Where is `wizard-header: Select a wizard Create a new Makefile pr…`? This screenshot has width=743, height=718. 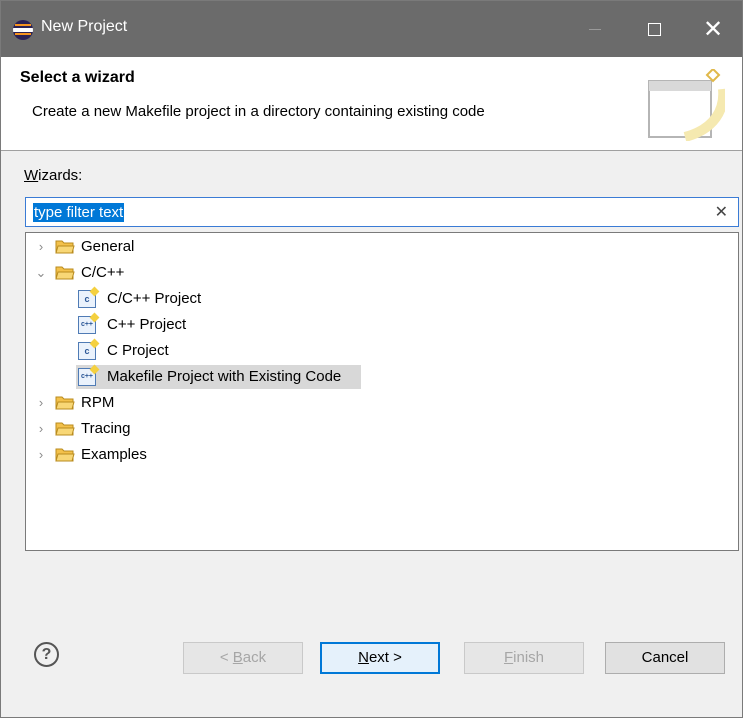
wizard-header: Select a wizard Create a new Makefile pr… is located at coordinates (371, 104).